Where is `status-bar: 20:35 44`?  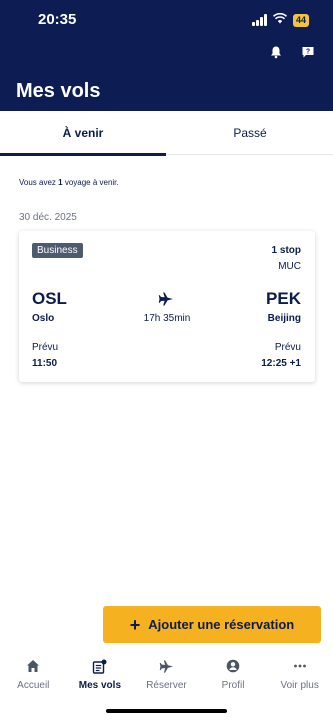 status-bar: 20:35 44 is located at coordinates (166, 20).